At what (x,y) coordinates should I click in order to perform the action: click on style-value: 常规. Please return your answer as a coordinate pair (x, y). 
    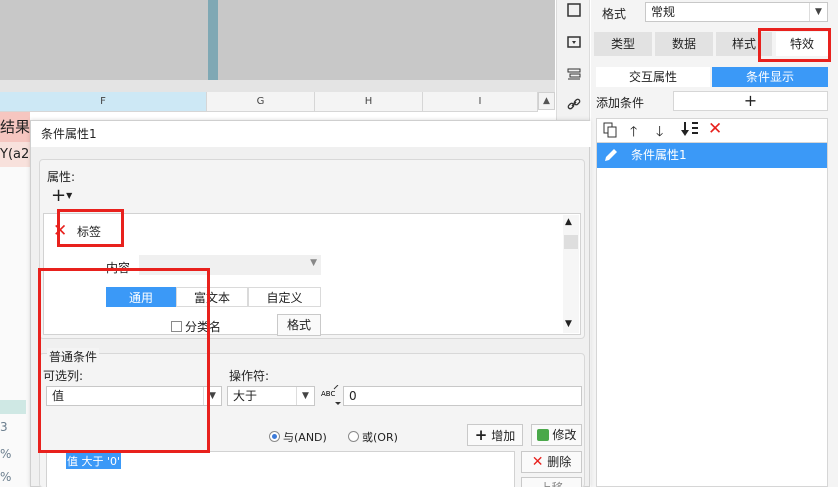
    Looking at the image, I should click on (663, 12).